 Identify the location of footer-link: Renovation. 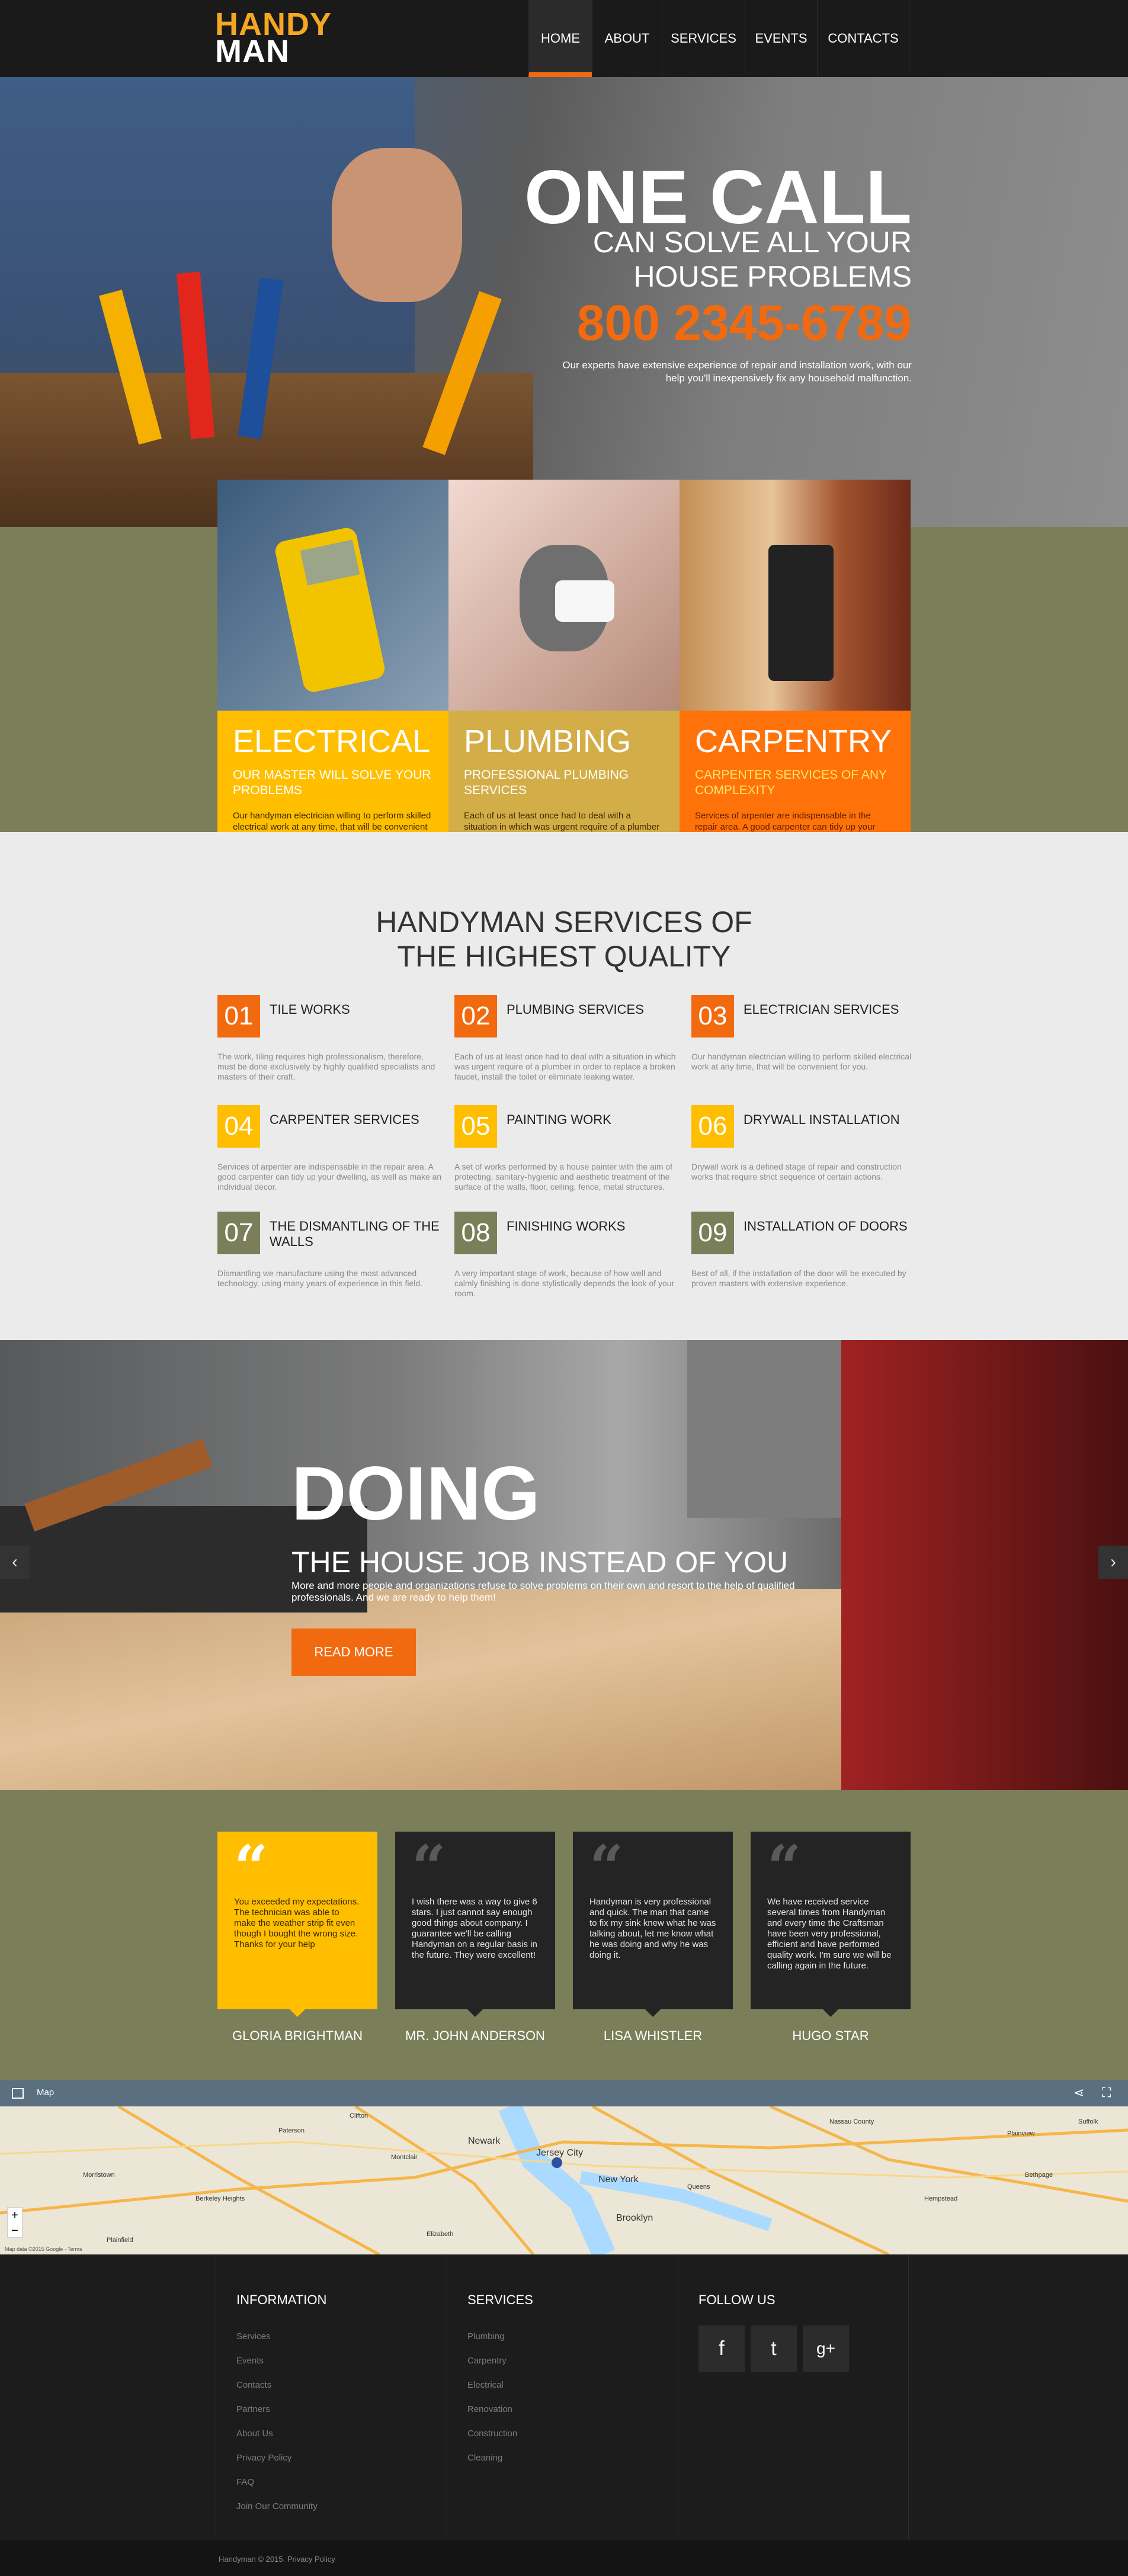
(489, 2409).